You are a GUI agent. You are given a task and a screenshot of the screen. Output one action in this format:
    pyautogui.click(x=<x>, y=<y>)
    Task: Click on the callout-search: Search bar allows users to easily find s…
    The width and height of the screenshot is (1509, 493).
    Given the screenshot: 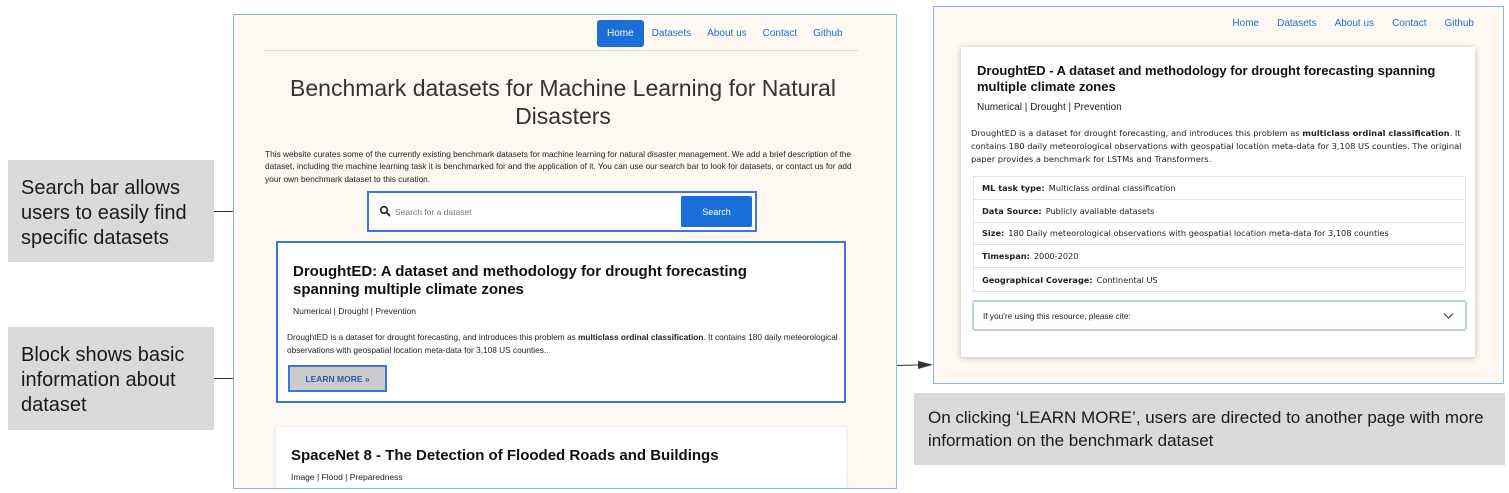 What is the action you would take?
    pyautogui.click(x=111, y=211)
    